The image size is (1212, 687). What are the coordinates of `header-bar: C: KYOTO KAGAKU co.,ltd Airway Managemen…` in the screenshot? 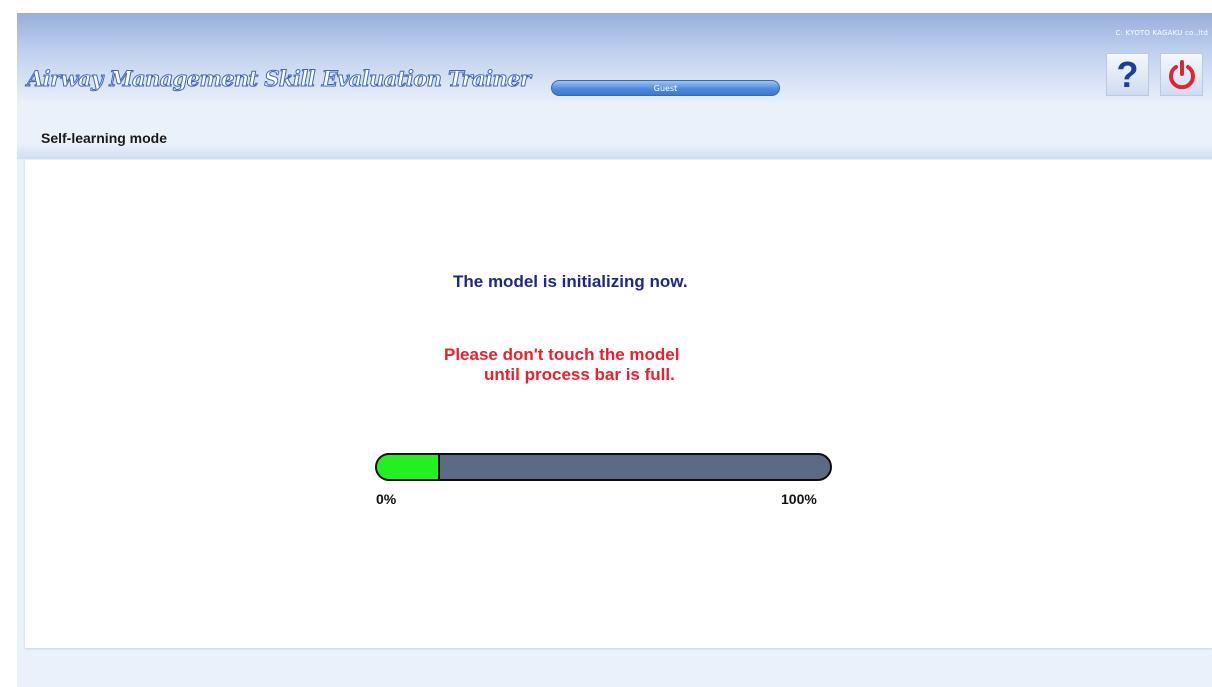 It's located at (614, 57).